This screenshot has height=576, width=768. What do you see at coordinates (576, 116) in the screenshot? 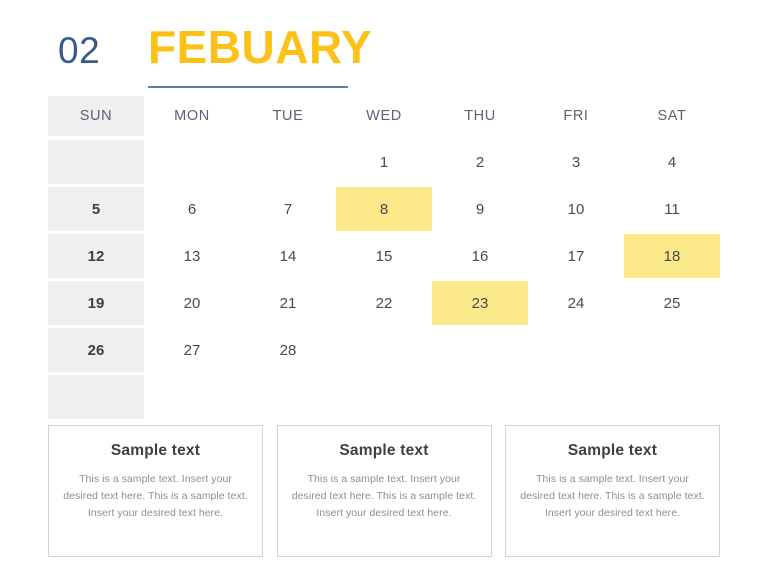
I see `weekday-header-fri: FRI` at bounding box center [576, 116].